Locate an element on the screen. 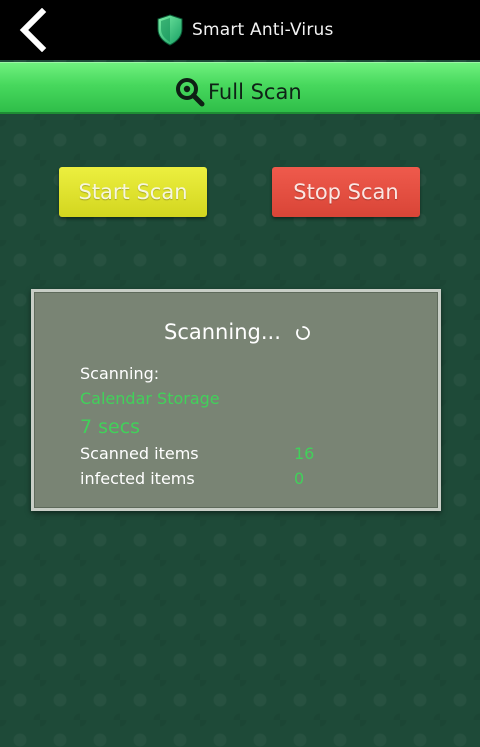 The image size is (480, 747). chevron-left-icon is located at coordinates (33, 30).